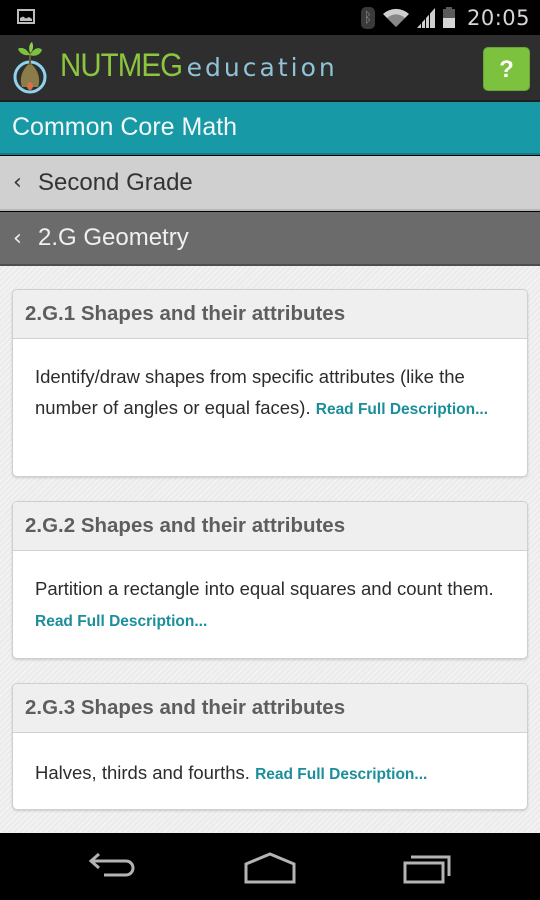 This screenshot has width=540, height=900. Describe the element at coordinates (185, 707) in the screenshot. I see `standard-title: 2.G.3 Shapes and their attributes` at that location.